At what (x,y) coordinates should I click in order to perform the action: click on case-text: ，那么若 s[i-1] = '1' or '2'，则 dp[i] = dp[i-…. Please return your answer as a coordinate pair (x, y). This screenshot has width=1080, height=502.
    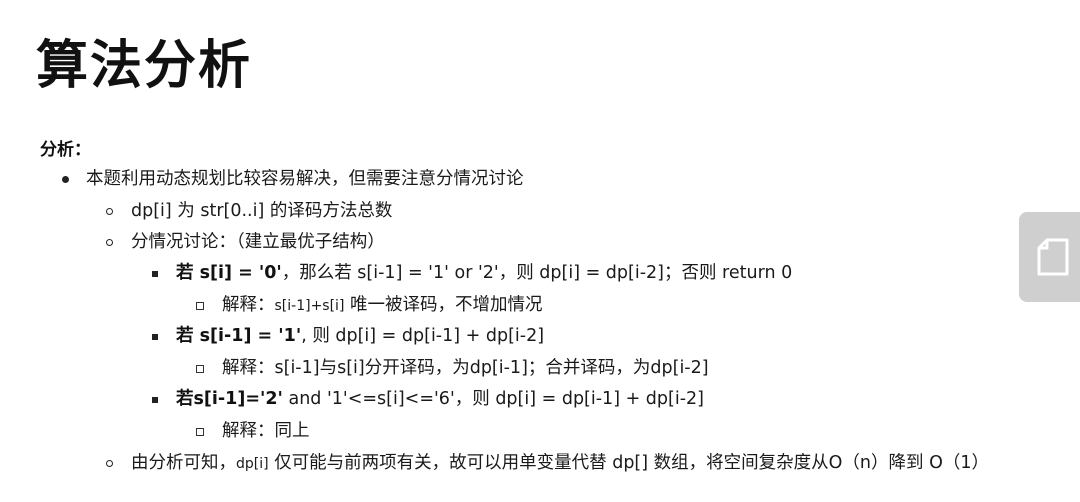
    Looking at the image, I should click on (537, 273).